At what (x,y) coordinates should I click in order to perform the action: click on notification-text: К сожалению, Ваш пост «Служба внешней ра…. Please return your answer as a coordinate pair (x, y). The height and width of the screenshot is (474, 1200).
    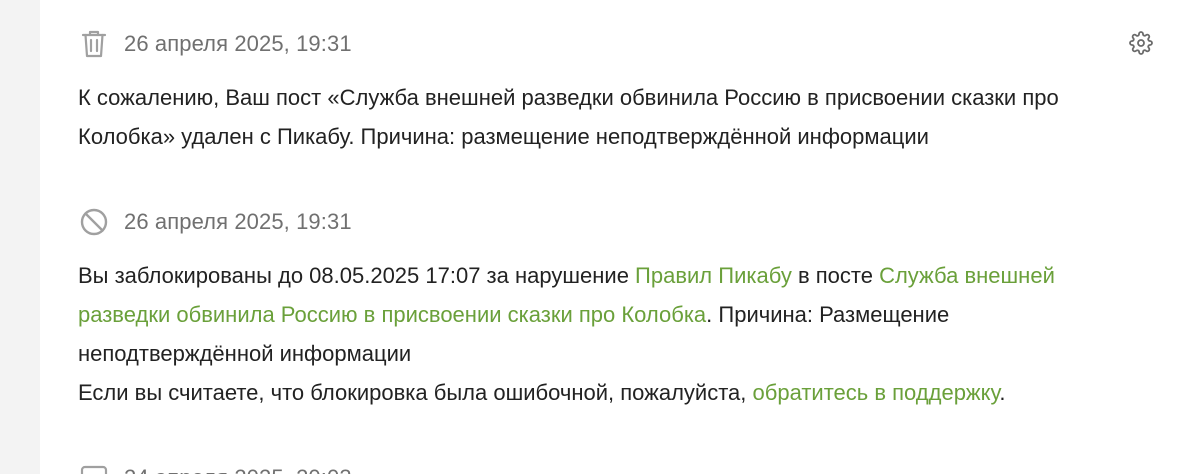
    Looking at the image, I should click on (608, 117).